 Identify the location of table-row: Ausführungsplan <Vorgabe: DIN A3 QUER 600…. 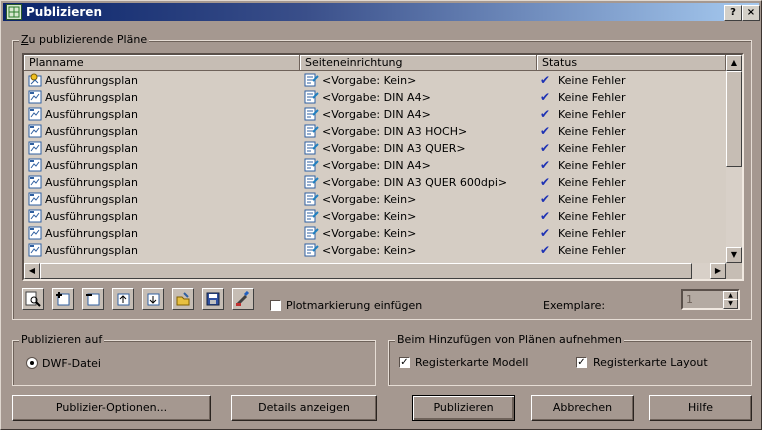
(374, 182).